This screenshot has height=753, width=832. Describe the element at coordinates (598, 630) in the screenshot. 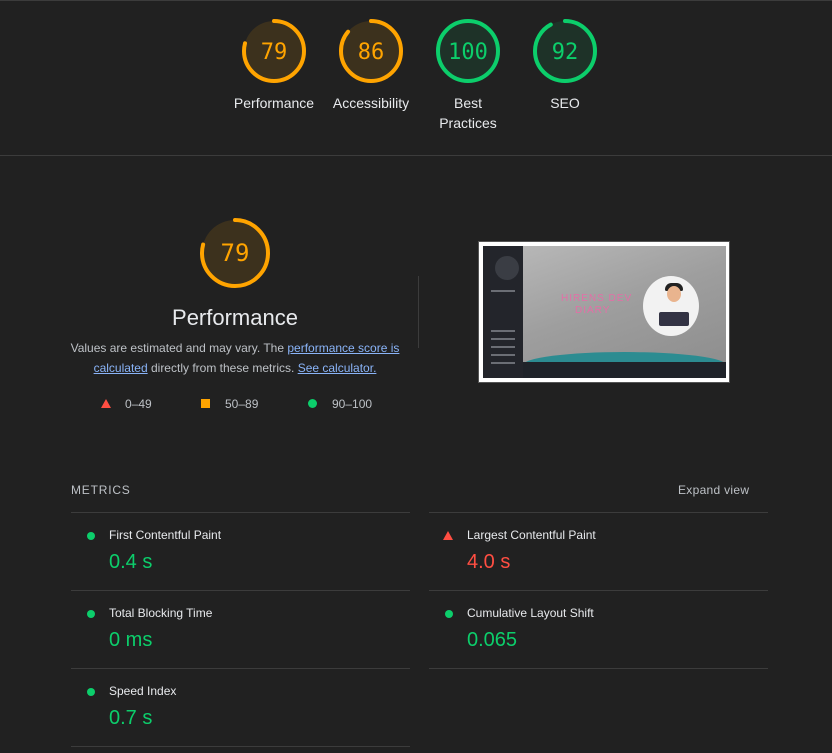

I see `metric-cumulative-layout-shift: Cumulative Layout Shift 0.065` at that location.